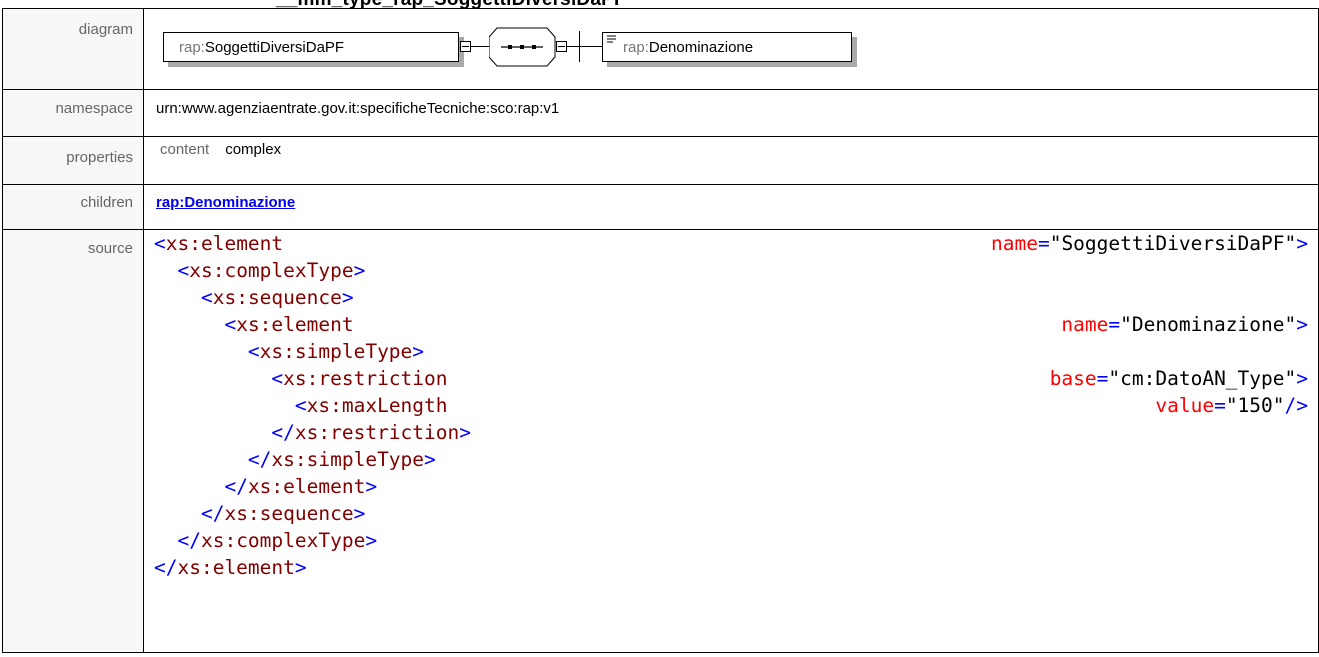  Describe the element at coordinates (225, 202) in the screenshot. I see `child-link-denominazione: rap:Denominazione` at that location.